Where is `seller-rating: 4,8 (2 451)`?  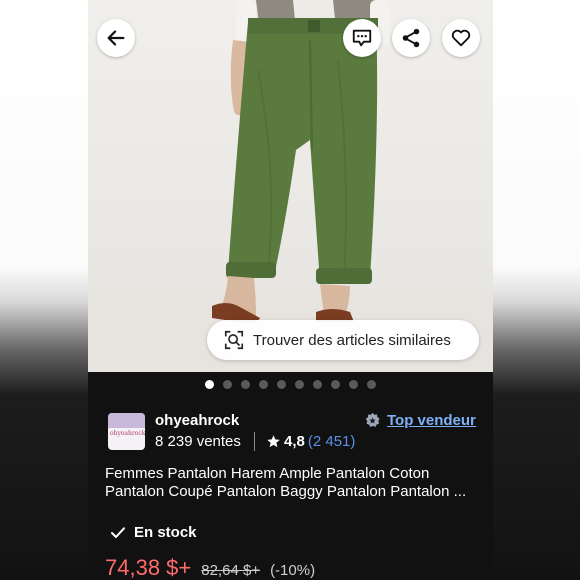
seller-rating: 4,8 (2 451) is located at coordinates (310, 441).